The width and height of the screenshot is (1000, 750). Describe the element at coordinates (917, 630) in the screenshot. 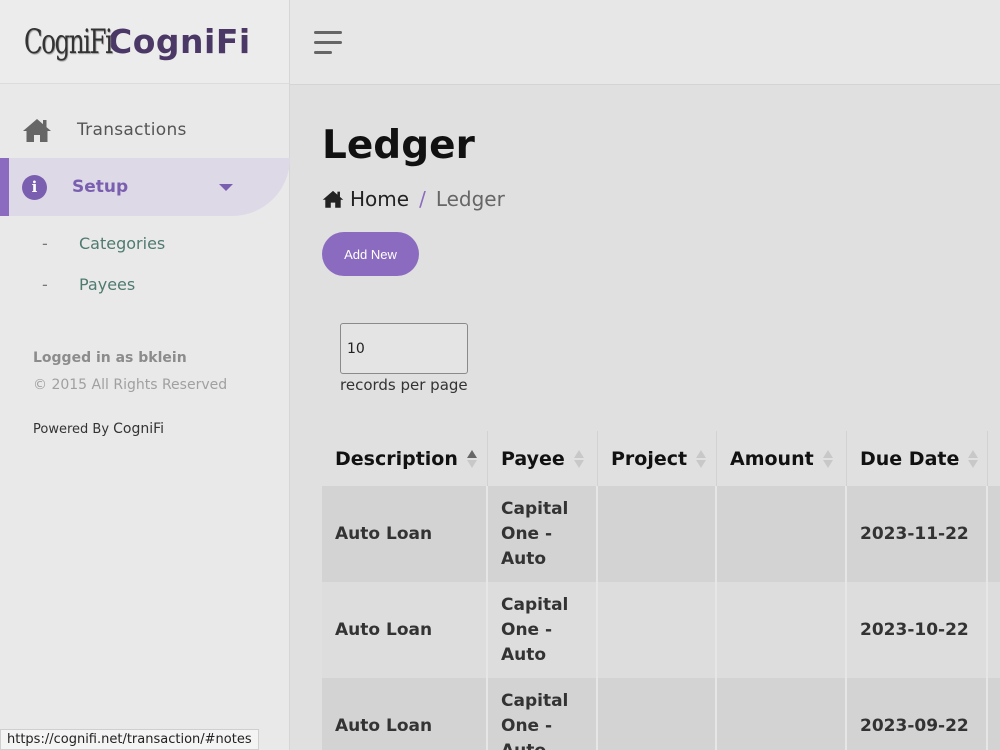

I see `cell-due-date: 2023-10-22` at that location.